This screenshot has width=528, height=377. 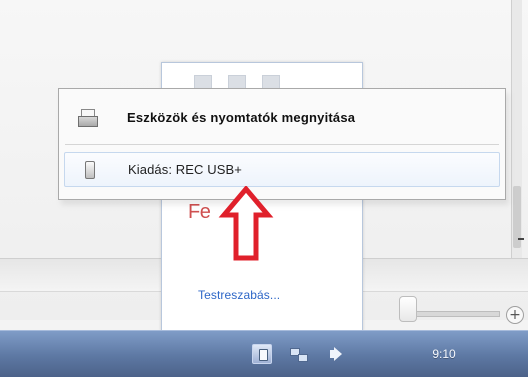 I want to click on zoom-in-icon: +, so click(x=515, y=315).